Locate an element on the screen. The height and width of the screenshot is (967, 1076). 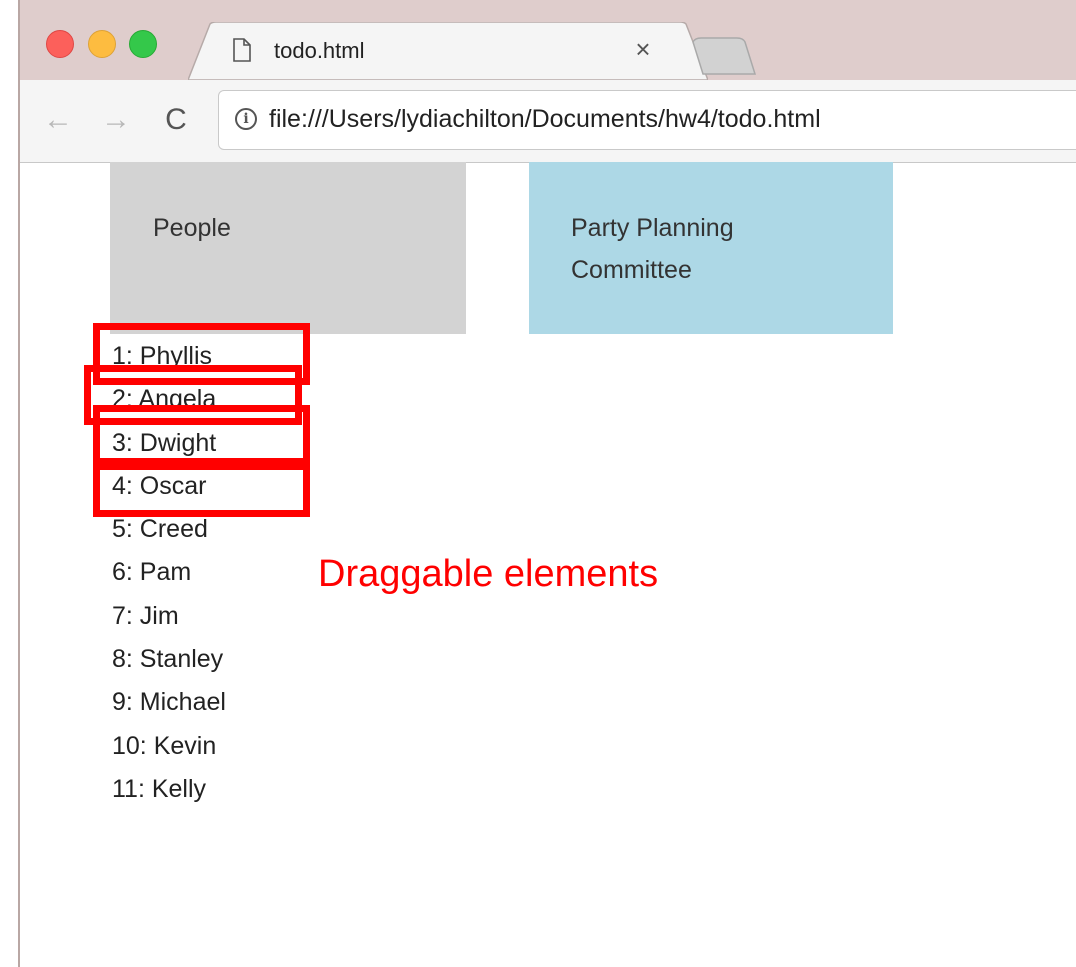
reload-icon: C is located at coordinates (176, 120).